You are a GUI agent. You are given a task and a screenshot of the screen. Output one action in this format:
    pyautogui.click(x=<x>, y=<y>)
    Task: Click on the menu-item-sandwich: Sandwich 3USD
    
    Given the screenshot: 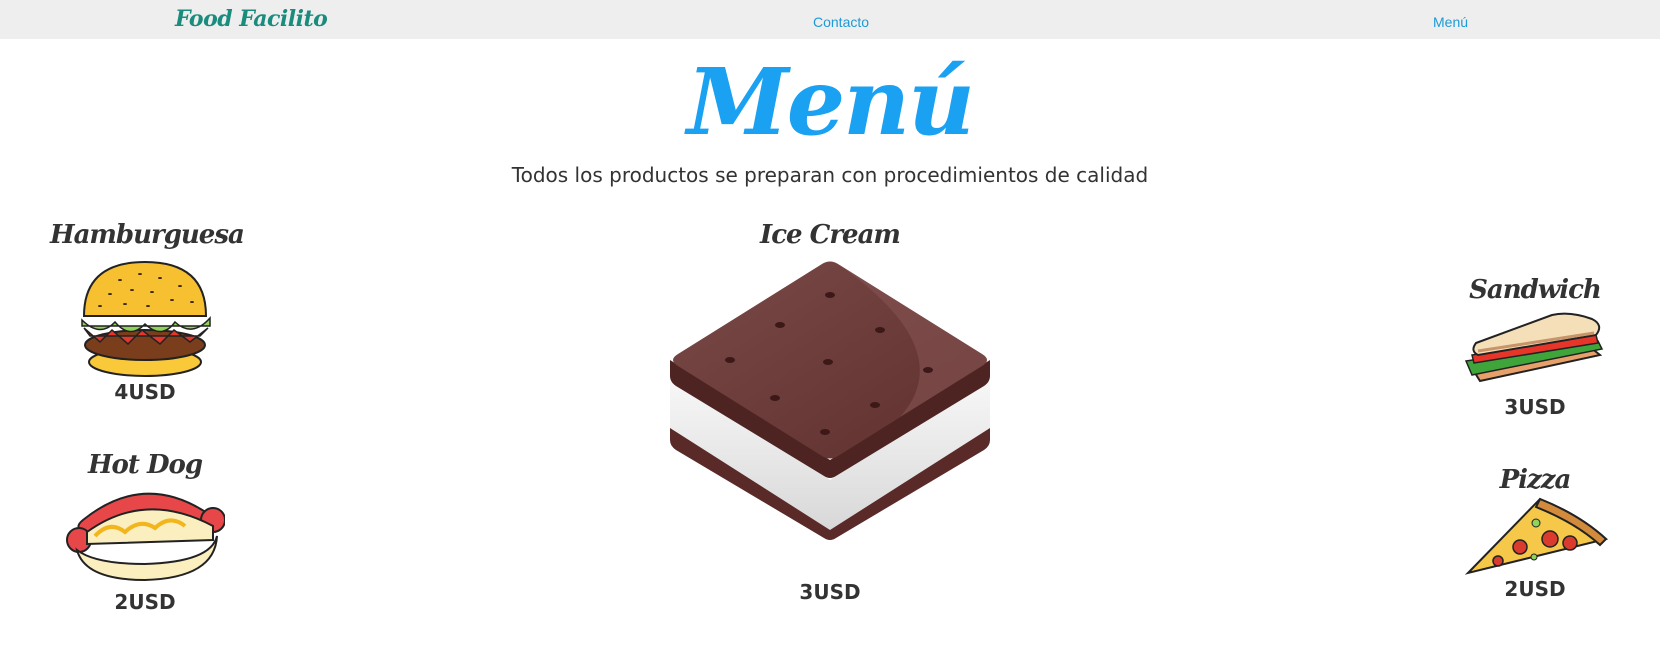 What is the action you would take?
    pyautogui.click(x=1535, y=347)
    